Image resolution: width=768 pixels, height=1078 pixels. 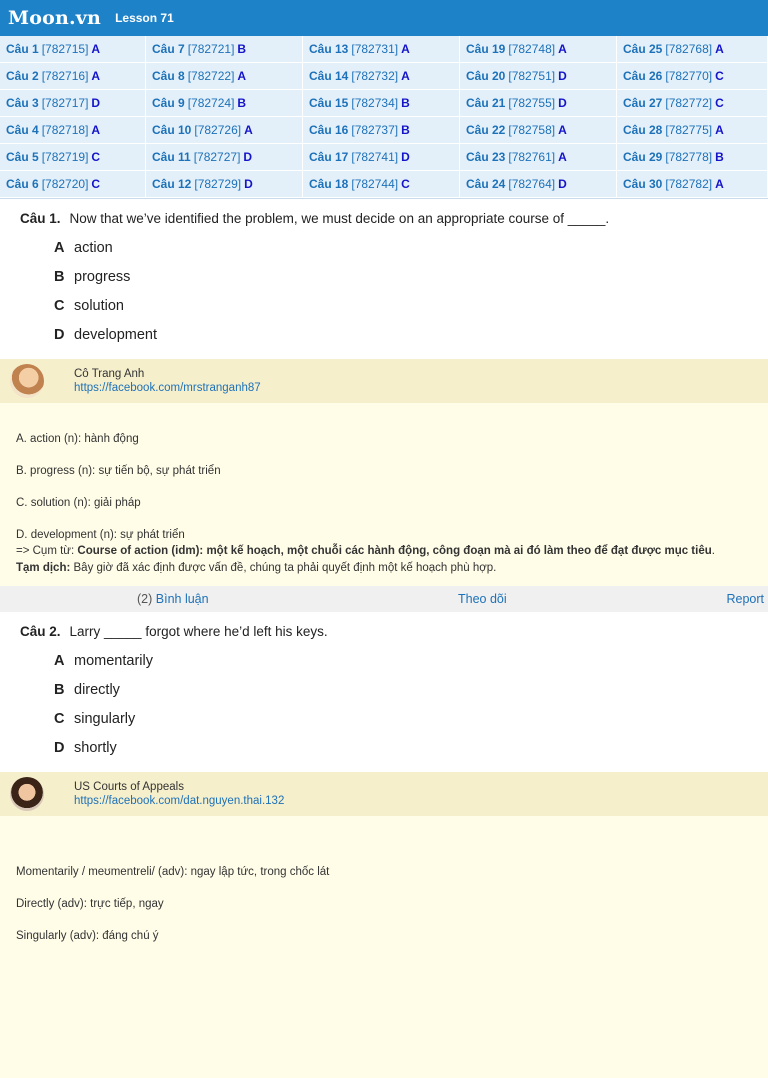 What do you see at coordinates (22, 49) in the screenshot?
I see `answer-question-number: Câu 1` at bounding box center [22, 49].